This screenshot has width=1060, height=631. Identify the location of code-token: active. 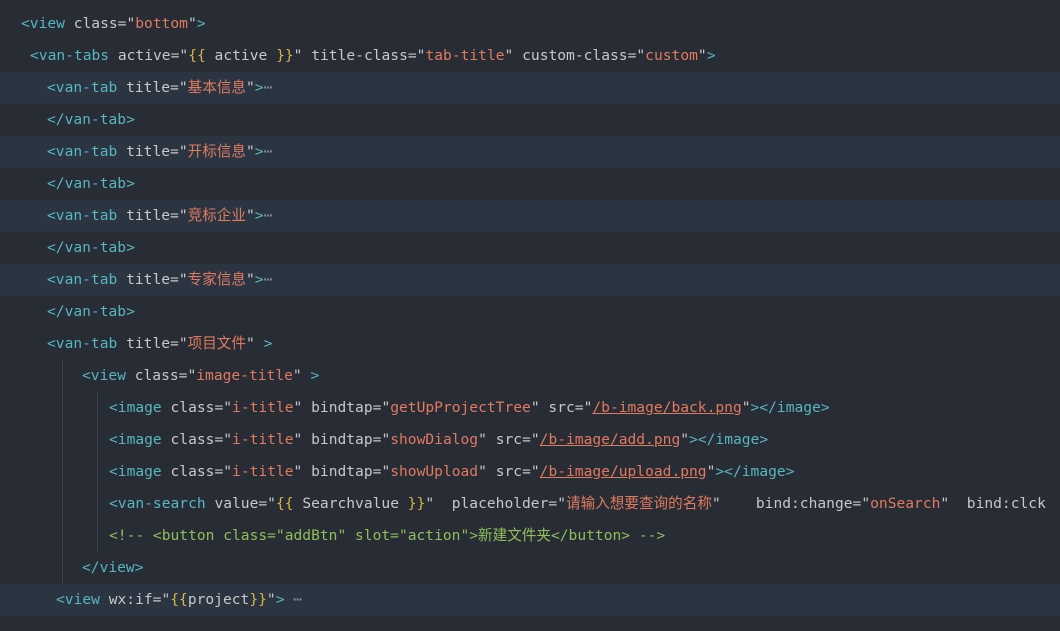
(241, 55).